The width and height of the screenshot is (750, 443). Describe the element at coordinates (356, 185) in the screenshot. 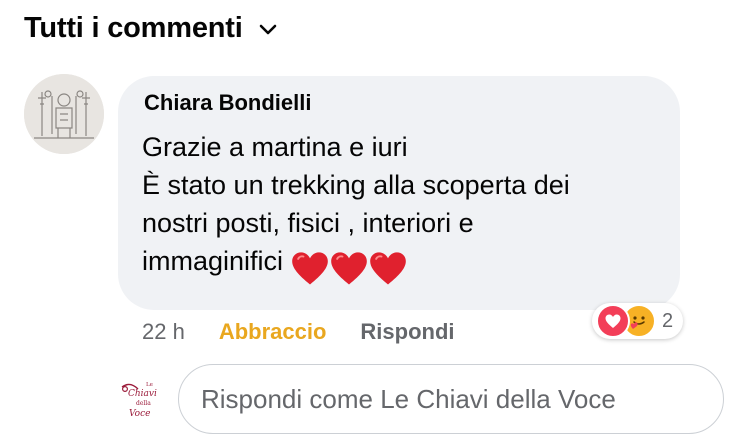

I see `comment-text-line: È stato un trekking alla scoperta dei` at that location.